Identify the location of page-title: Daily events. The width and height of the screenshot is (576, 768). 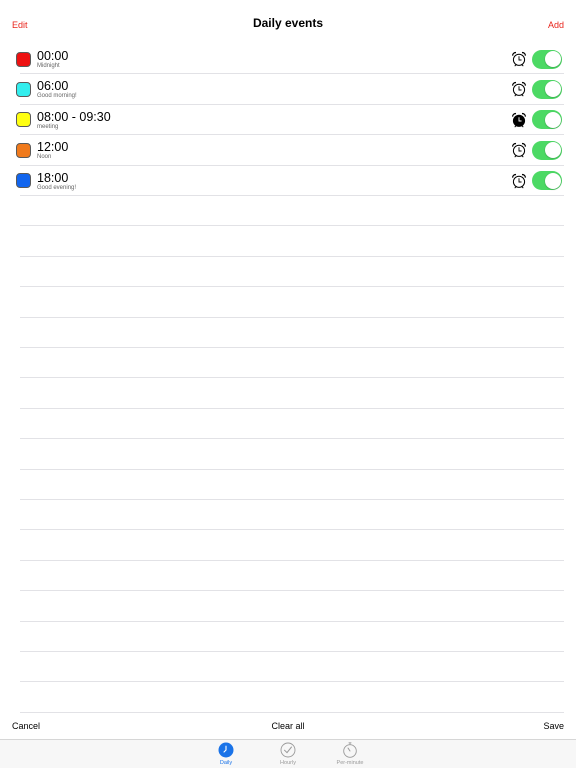
(288, 23).